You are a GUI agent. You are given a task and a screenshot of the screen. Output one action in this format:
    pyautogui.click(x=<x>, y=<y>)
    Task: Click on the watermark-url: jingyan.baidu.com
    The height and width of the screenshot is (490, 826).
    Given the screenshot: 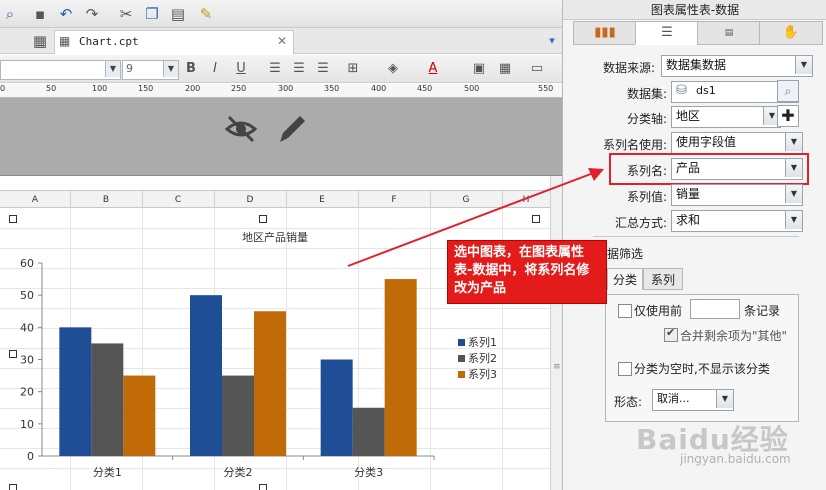 What is the action you would take?
    pyautogui.click(x=735, y=459)
    